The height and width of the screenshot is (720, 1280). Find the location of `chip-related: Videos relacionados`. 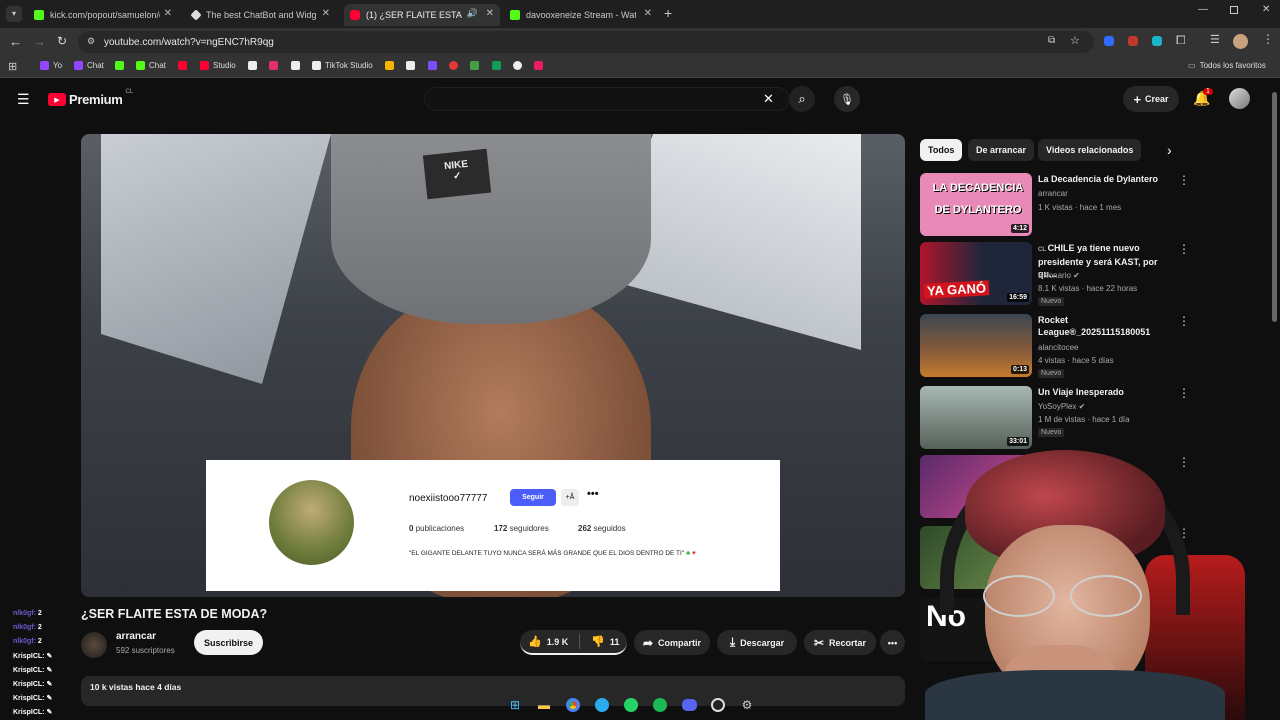

chip-related: Videos relacionados is located at coordinates (1090, 150).